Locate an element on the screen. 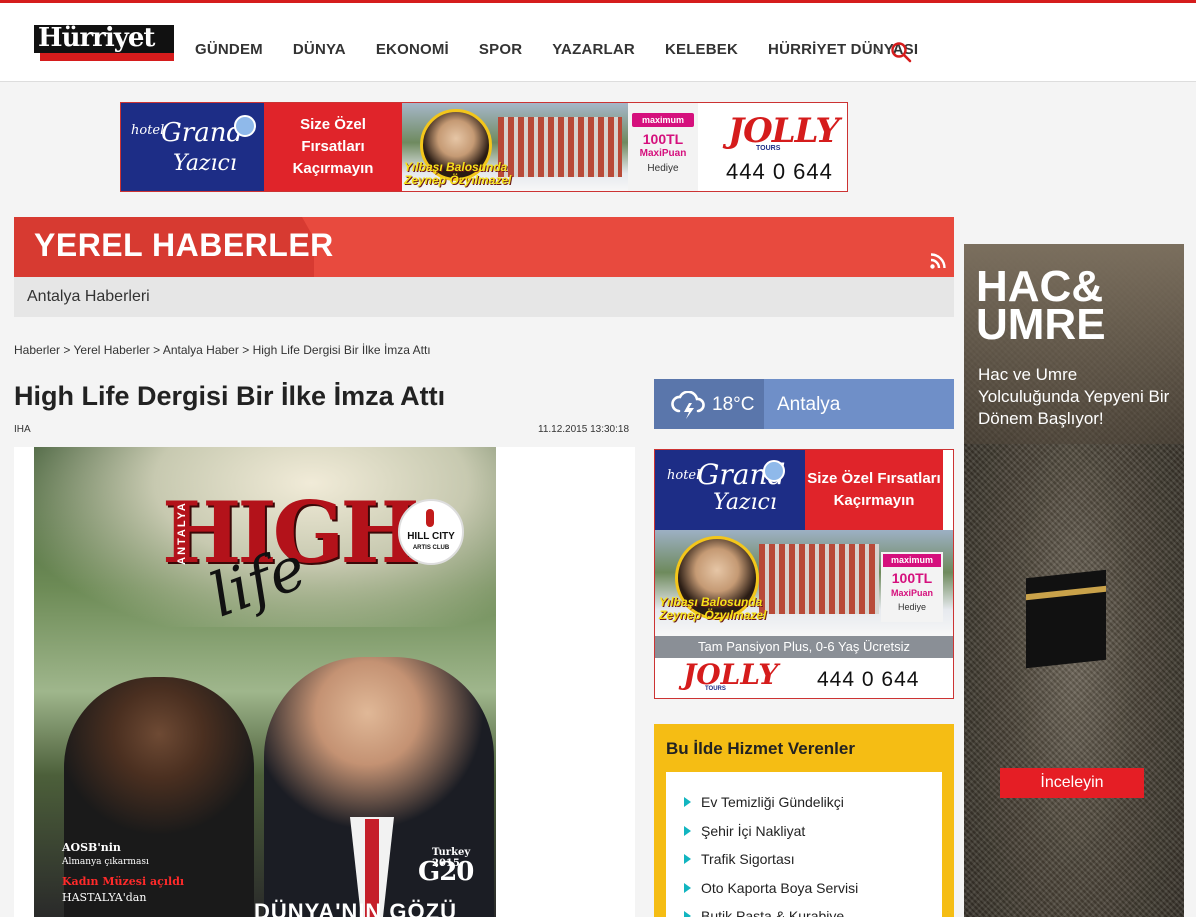  service-item: Şehir İçi Nakliyat is located at coordinates (771, 837).